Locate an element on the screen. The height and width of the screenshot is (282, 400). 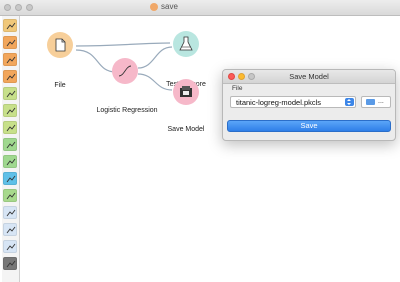
scatter-plus-tool is located at coordinates (10, 195).